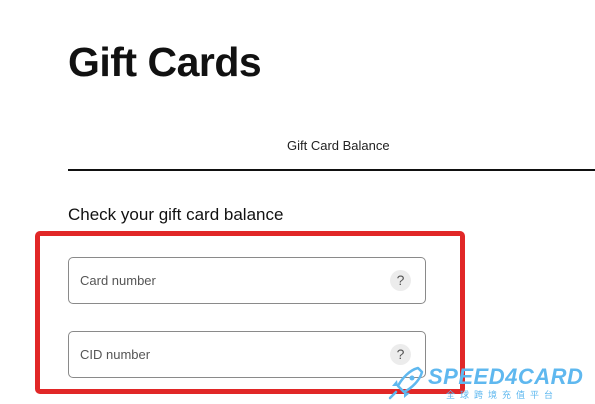 The width and height of the screenshot is (595, 404). Describe the element at coordinates (230, 354) in the screenshot. I see `cid-number-input` at that location.